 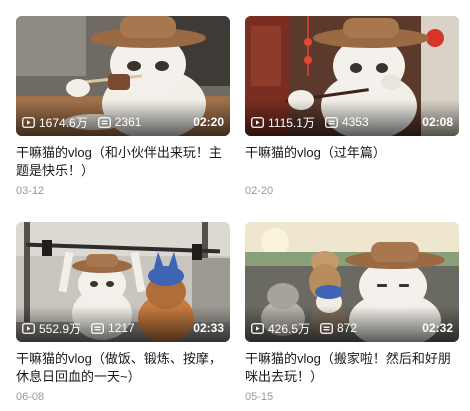 What do you see at coordinates (352, 282) in the screenshot?
I see `video-thumbnail: 426.5万 872 02:32` at bounding box center [352, 282].